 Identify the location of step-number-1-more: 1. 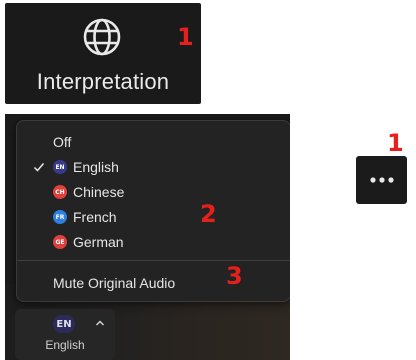
(395, 143).